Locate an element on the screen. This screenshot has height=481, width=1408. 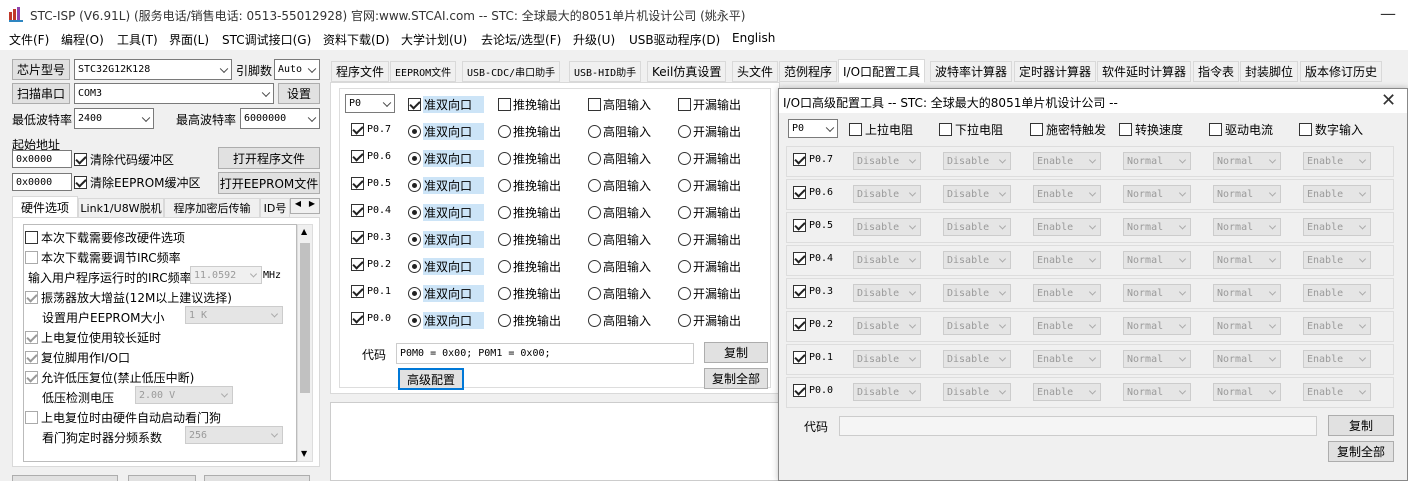
menu-debug: STC调试接口(G) is located at coordinates (266, 39).